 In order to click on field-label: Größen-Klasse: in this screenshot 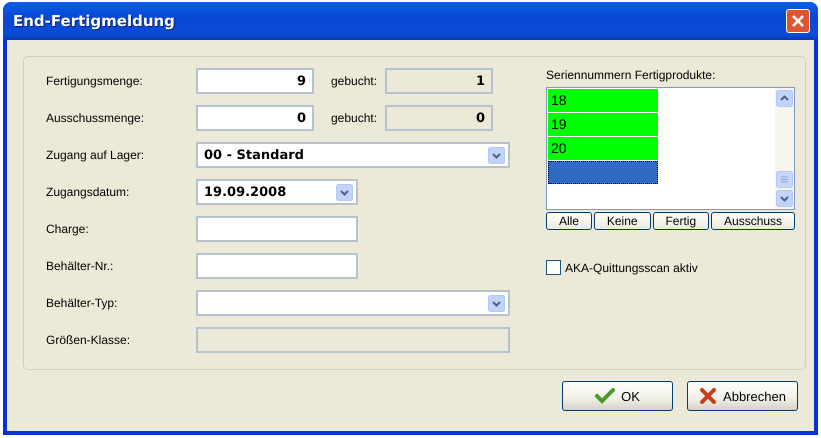, I will do `click(89, 340)`.